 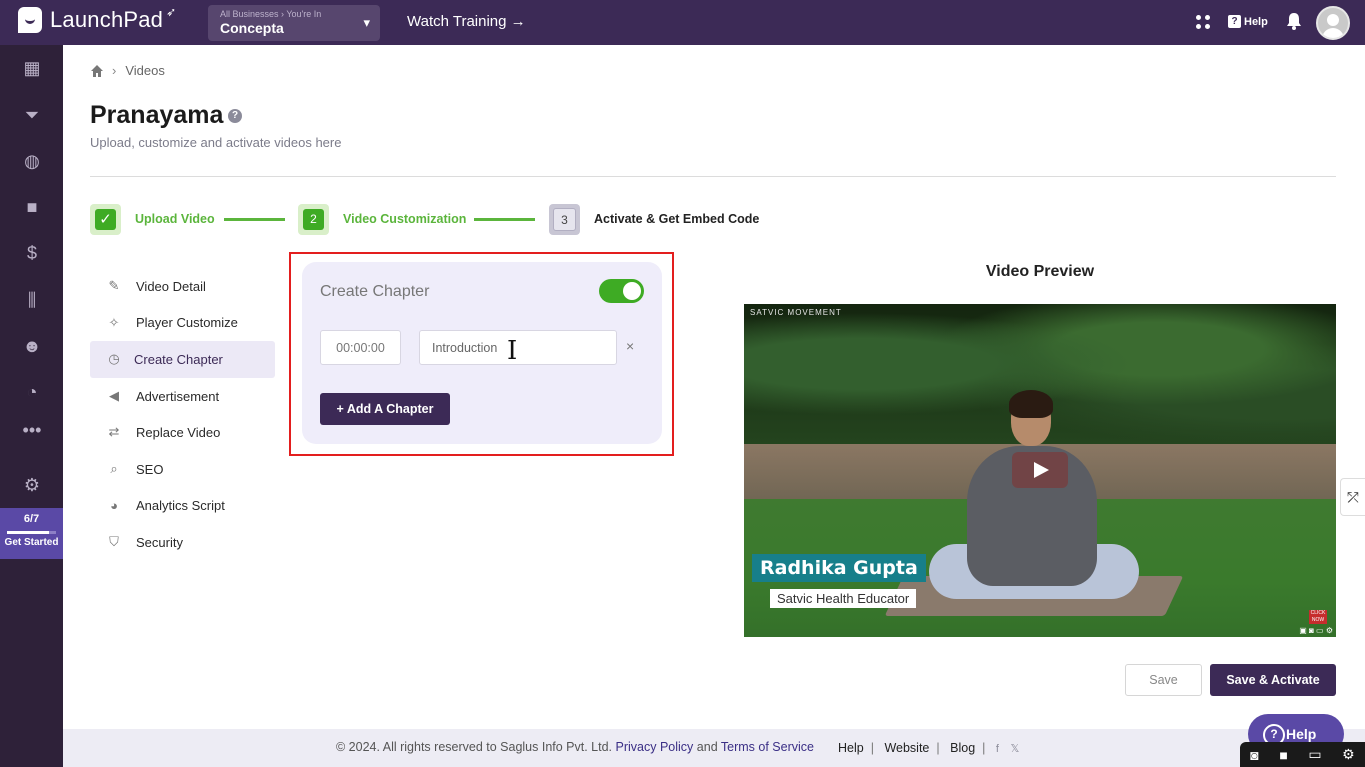 I want to click on save-activate-button: Save & Activate, so click(x=1273, y=680).